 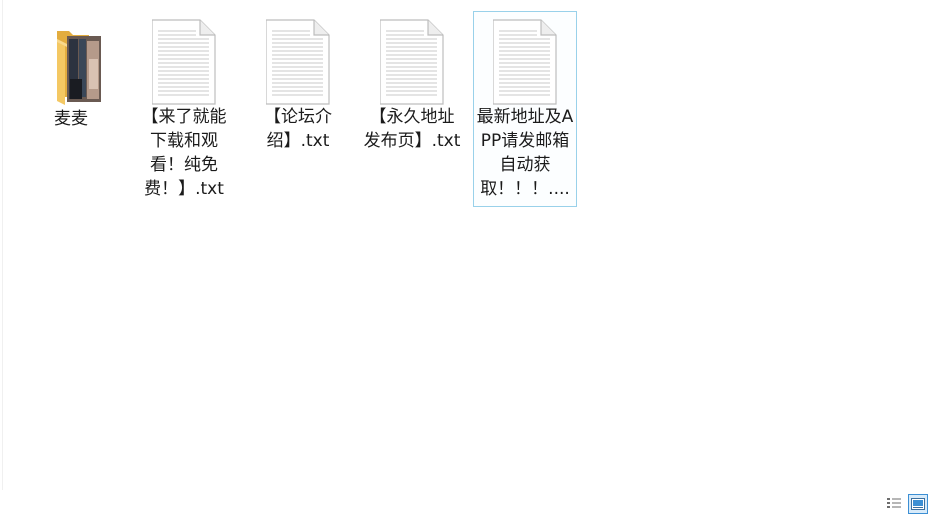 I want to click on details-view-button, so click(x=894, y=504).